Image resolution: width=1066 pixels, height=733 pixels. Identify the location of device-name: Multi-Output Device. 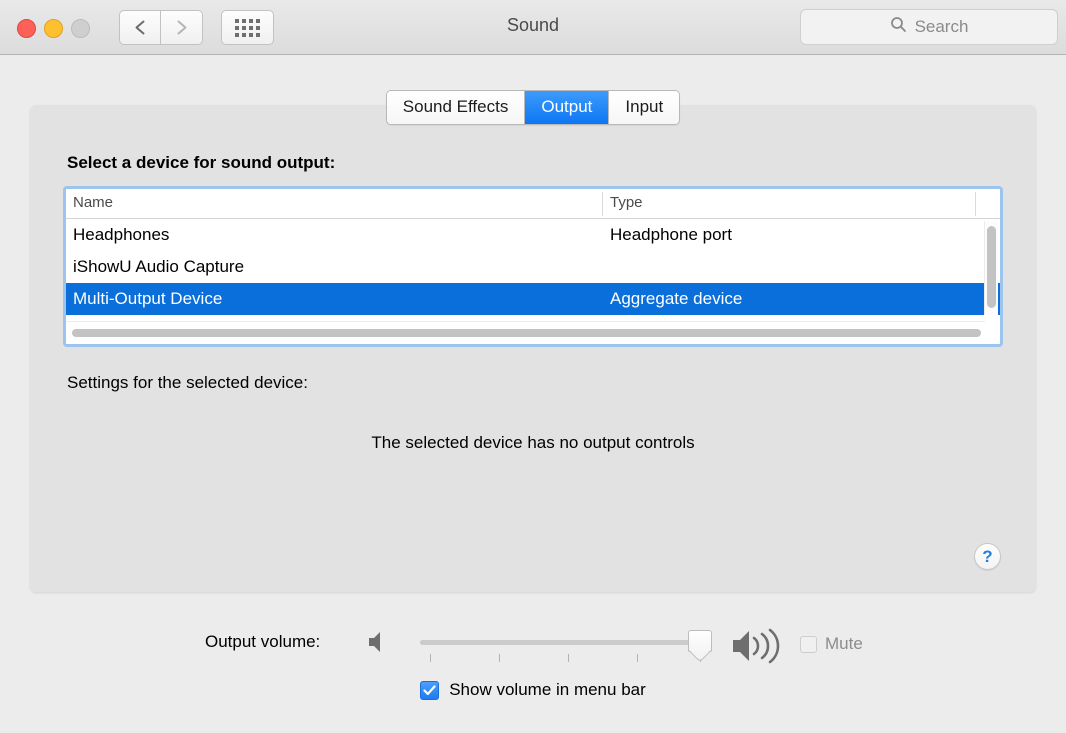
(148, 298).